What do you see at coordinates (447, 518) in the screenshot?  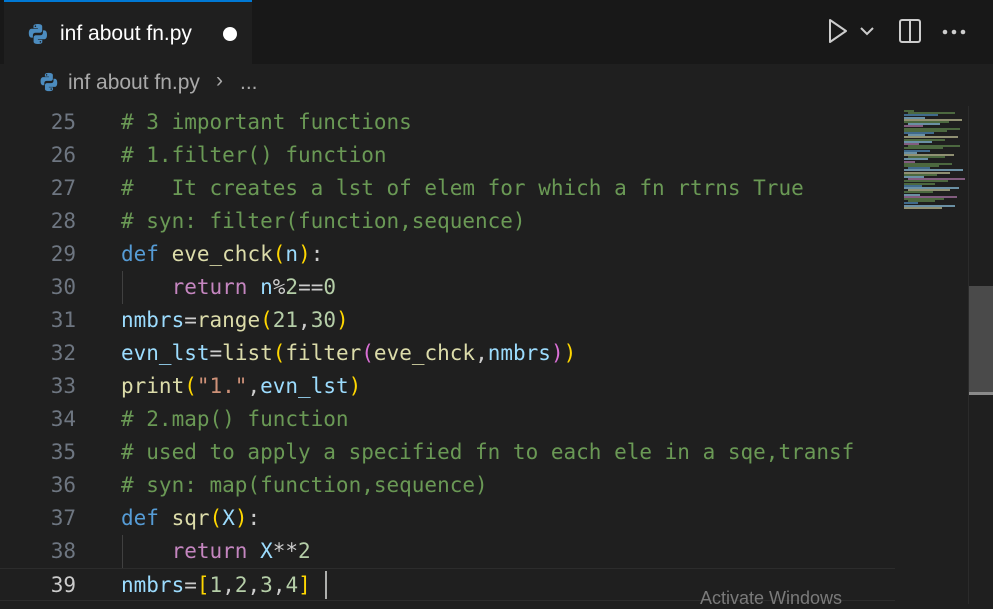 I see `code-line: 37 def sqr(X):` at bounding box center [447, 518].